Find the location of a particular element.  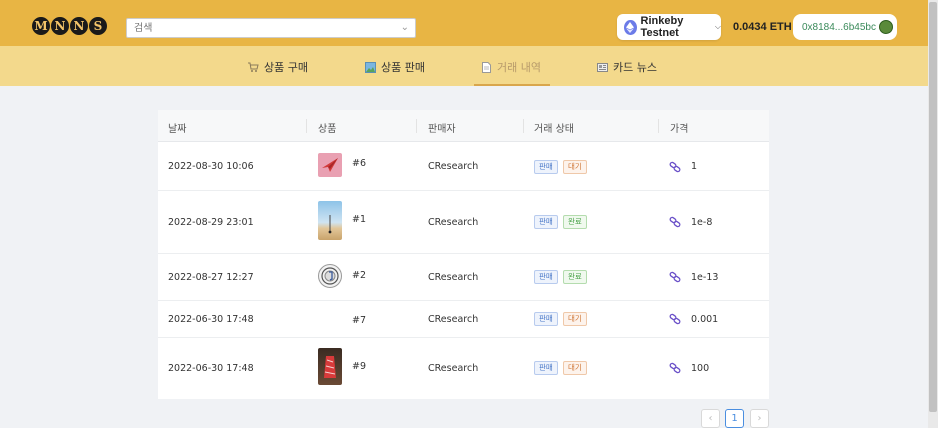

row-price: 0.001 is located at coordinates (705, 319).